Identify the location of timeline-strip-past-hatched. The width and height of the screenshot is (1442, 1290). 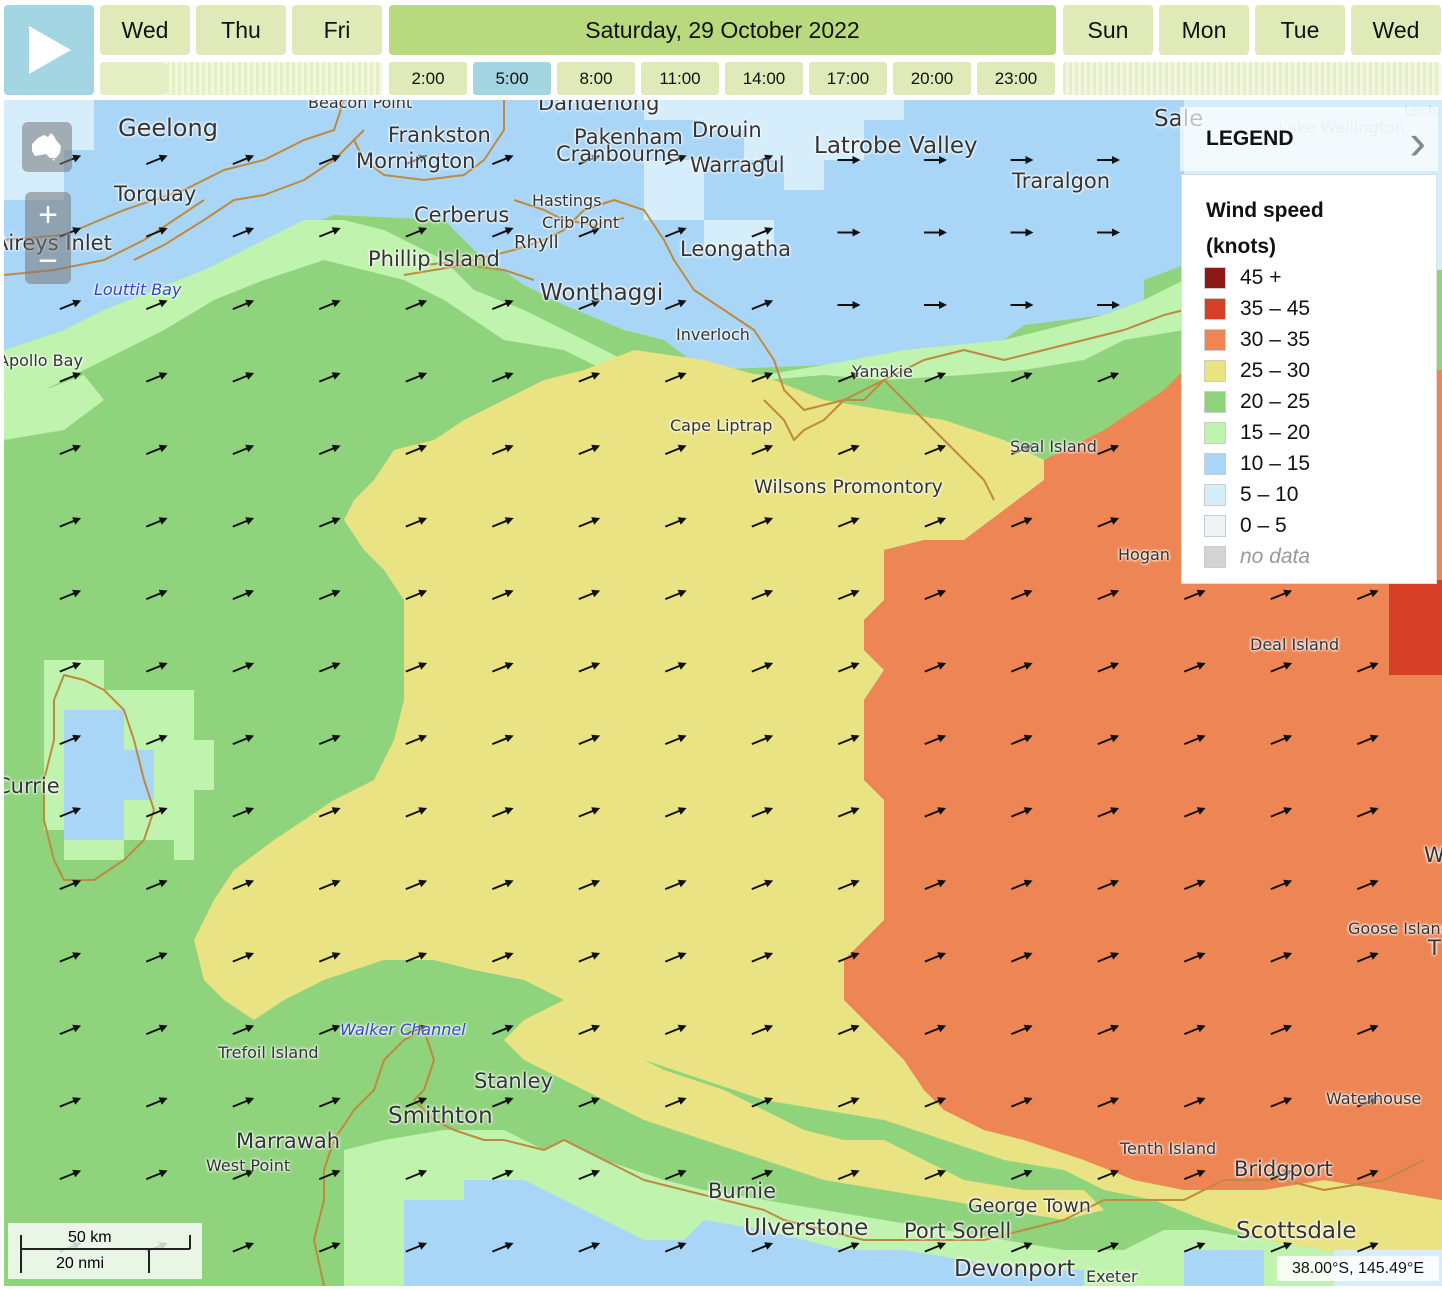
(274, 78).